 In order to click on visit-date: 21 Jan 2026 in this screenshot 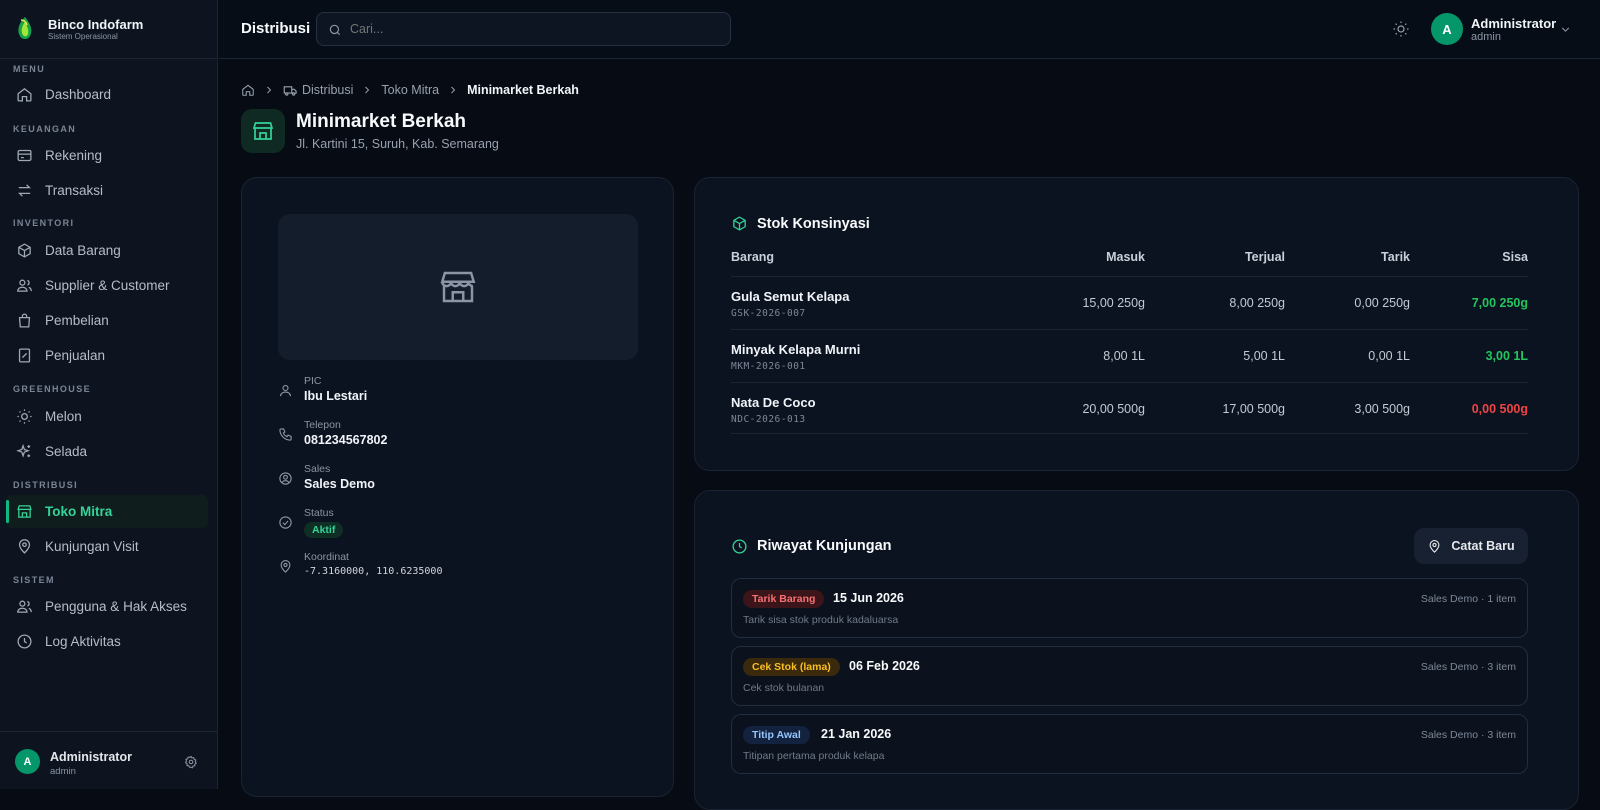, I will do `click(856, 734)`.